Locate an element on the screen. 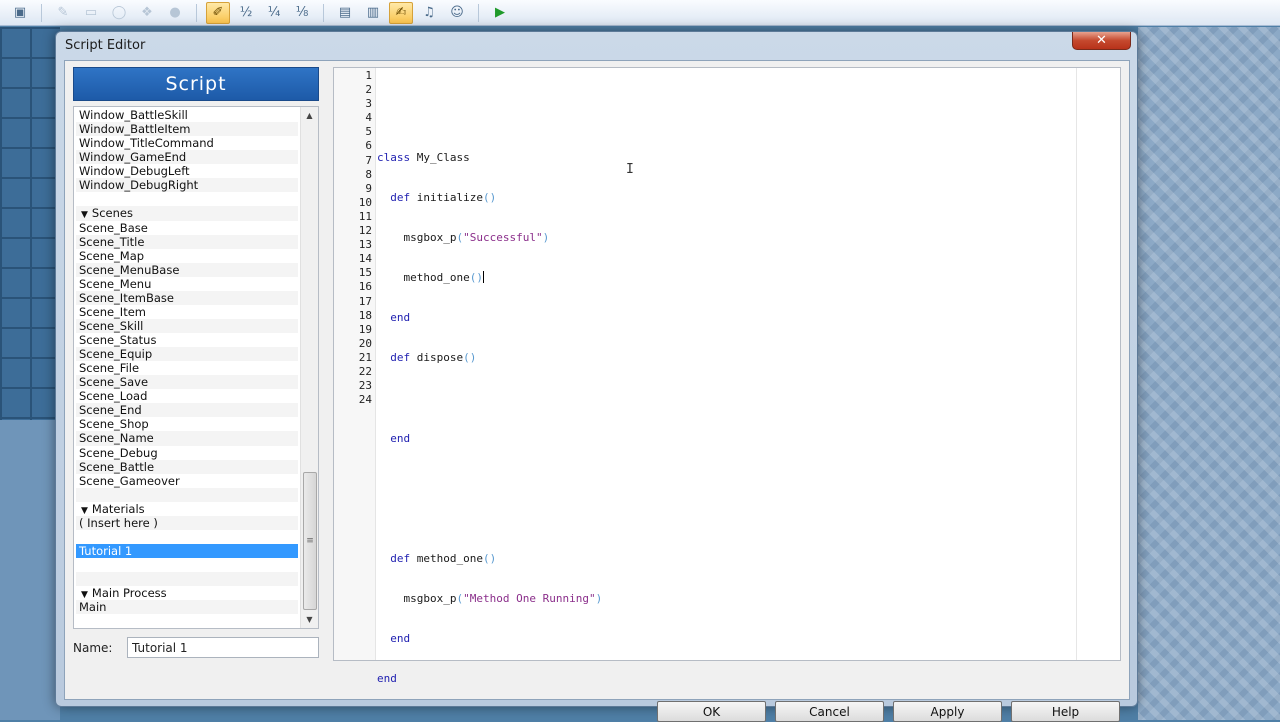  character-generator-icon: ☺ is located at coordinates (457, 13).